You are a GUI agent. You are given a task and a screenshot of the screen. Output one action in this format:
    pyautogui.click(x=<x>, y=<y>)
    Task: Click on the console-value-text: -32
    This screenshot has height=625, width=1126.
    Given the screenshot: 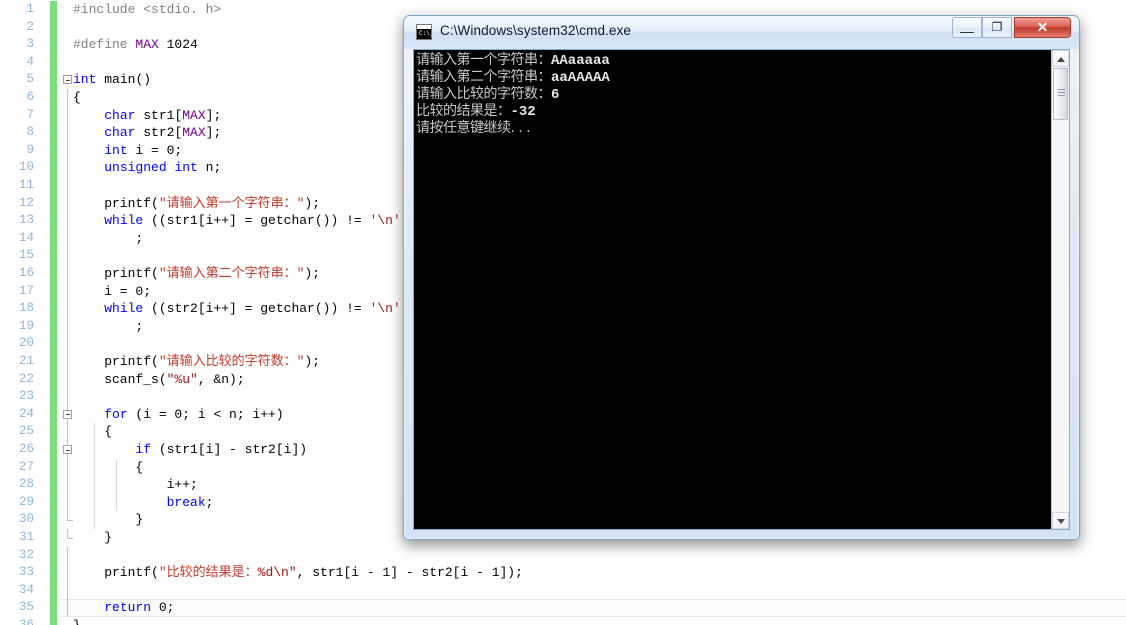 What is the action you would take?
    pyautogui.click(x=523, y=112)
    